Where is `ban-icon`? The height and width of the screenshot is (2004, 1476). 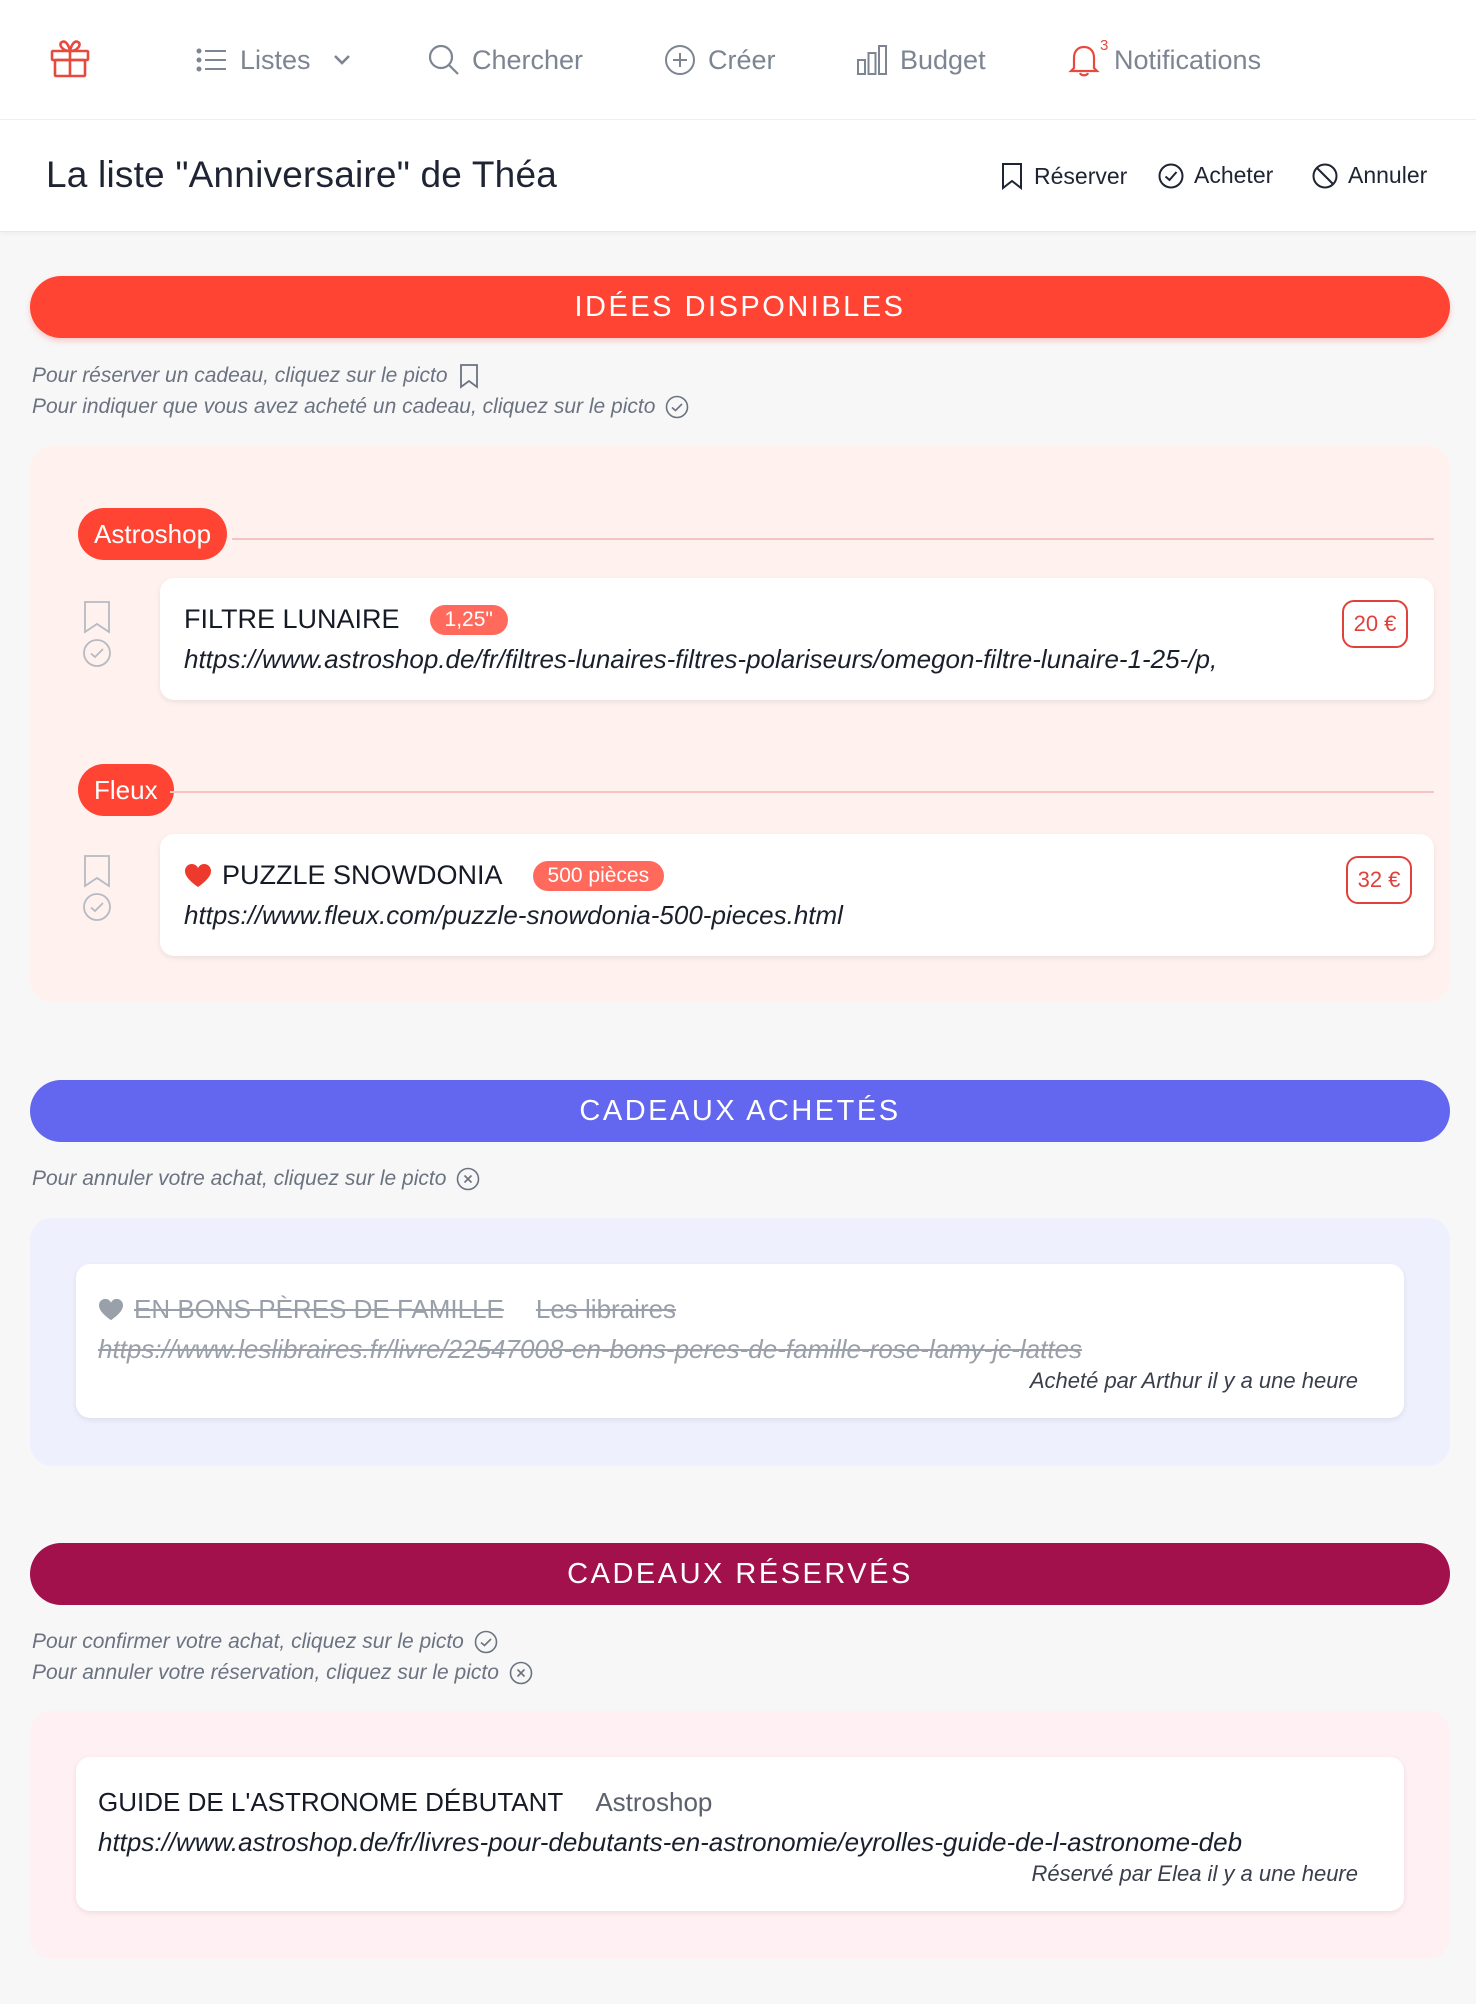
ban-icon is located at coordinates (1325, 175).